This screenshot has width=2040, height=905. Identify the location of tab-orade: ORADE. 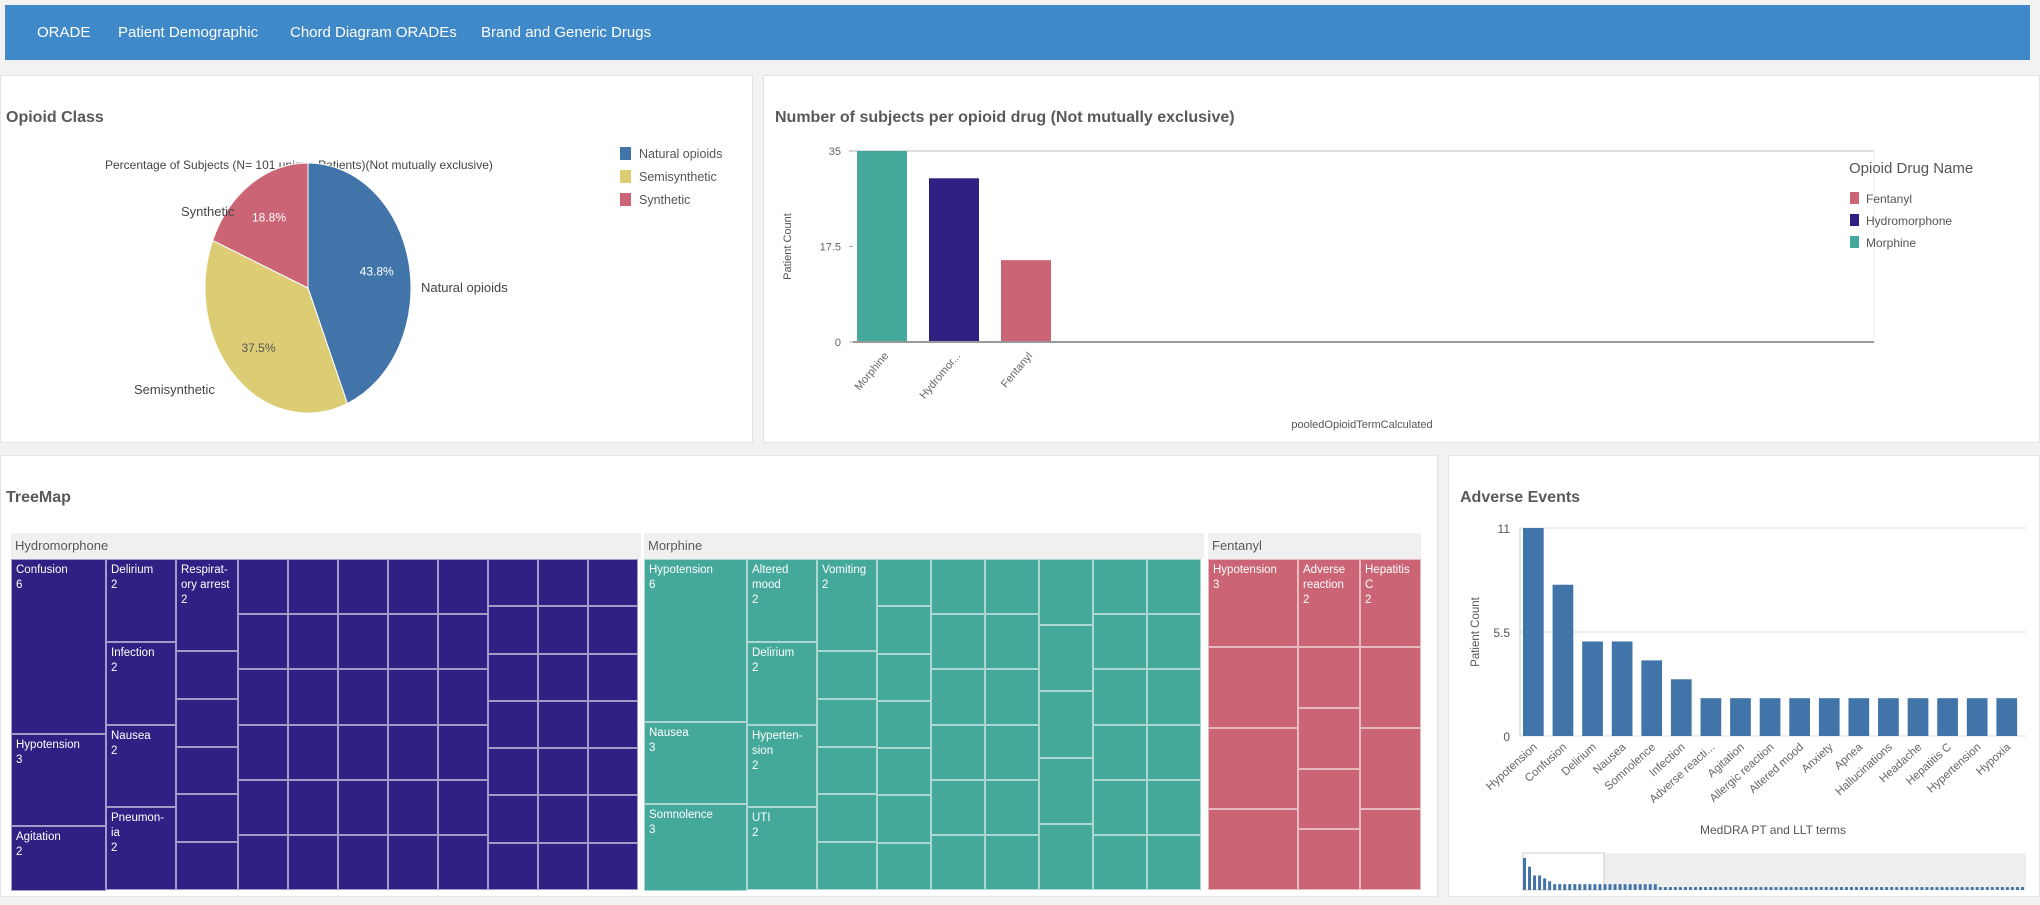
(63, 32).